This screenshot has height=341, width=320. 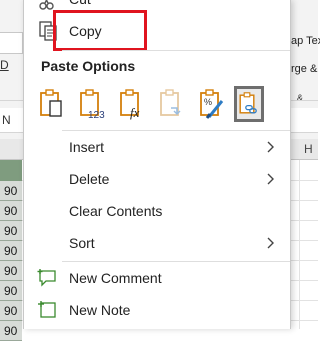 What do you see at coordinates (157, 243) in the screenshot?
I see `menu-item-sort: Sort` at bounding box center [157, 243].